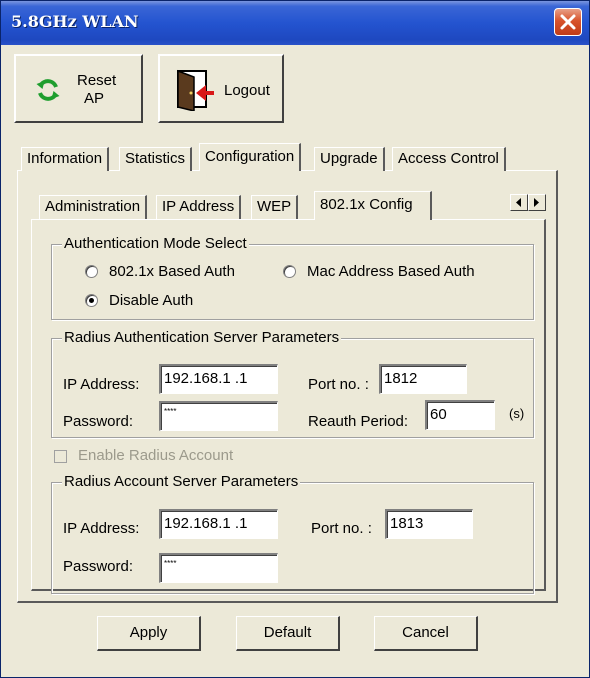  Describe the element at coordinates (172, 271) in the screenshot. I see `label-8021x-auth: 802.1x Based Auth` at that location.